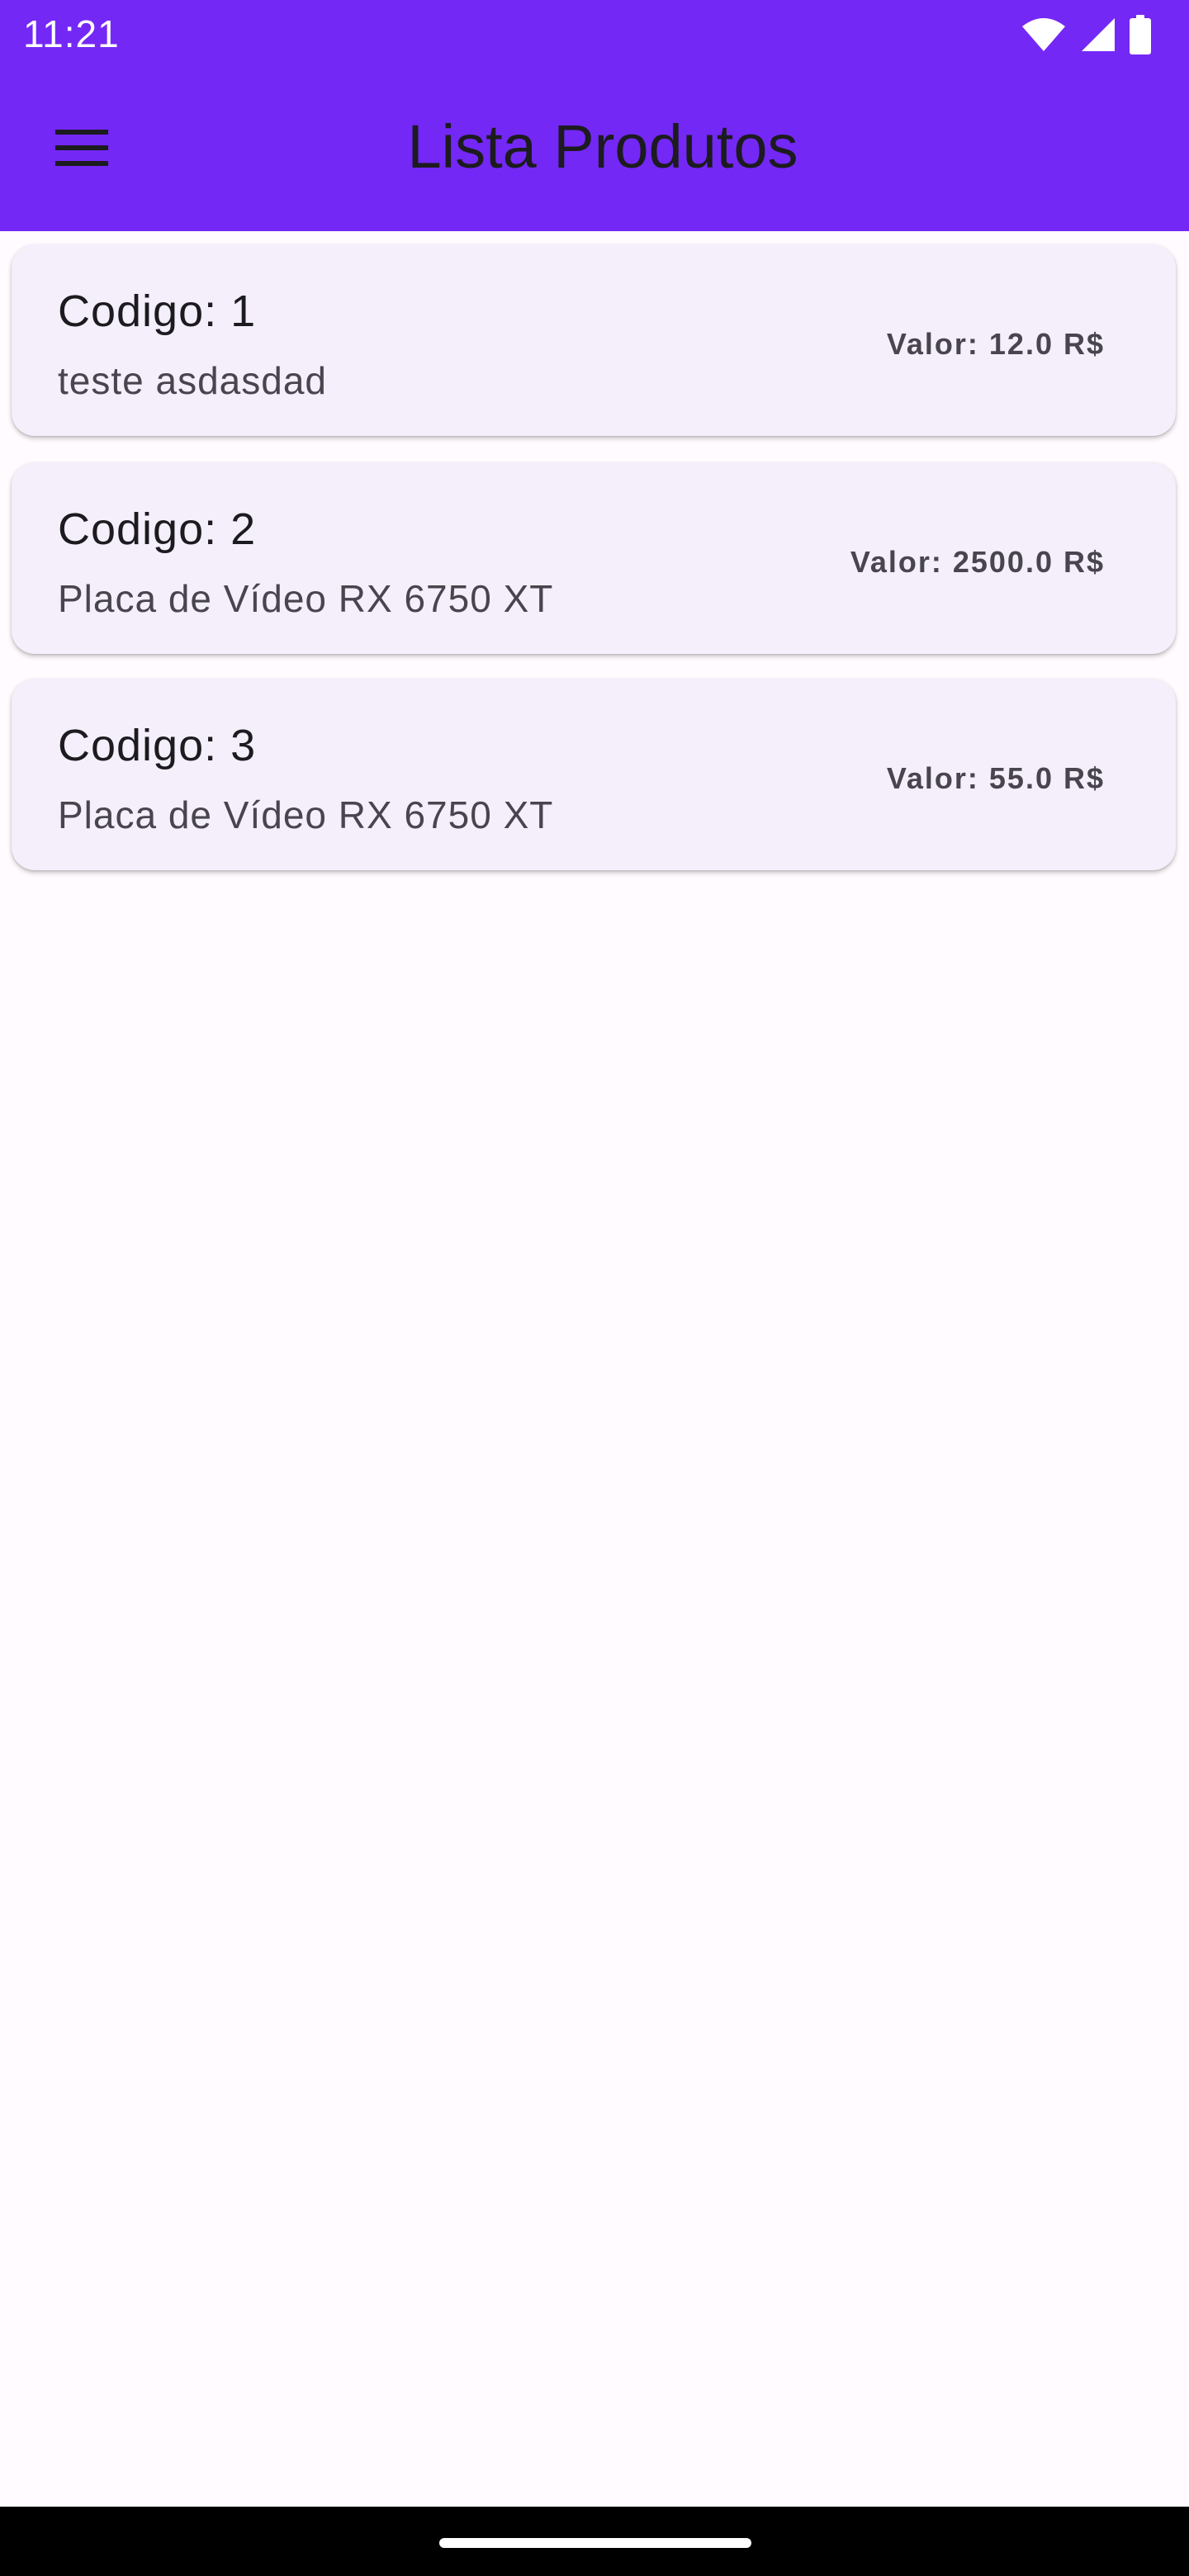 The height and width of the screenshot is (2576, 1189). I want to click on status-bar: 11:21, so click(594, 34).